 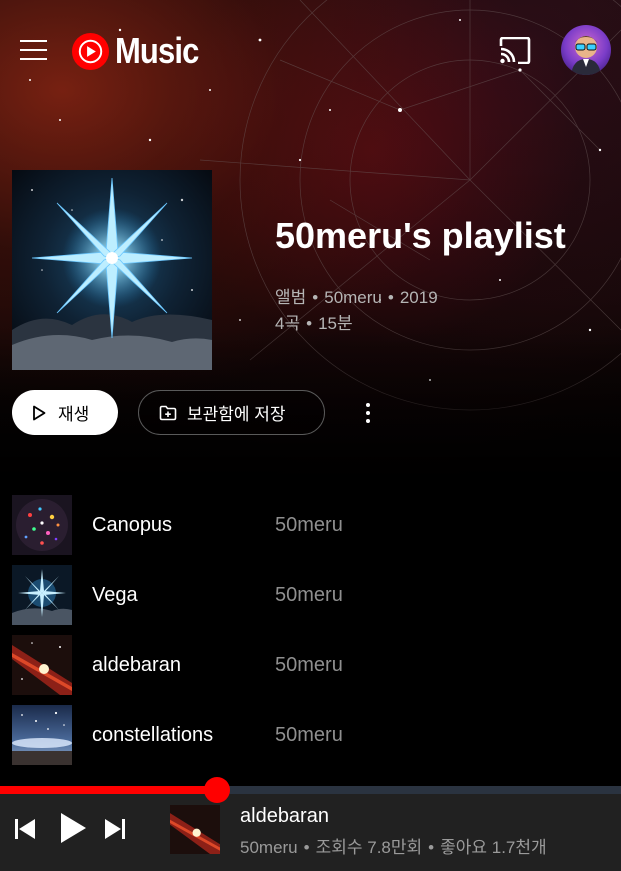 I want to click on avatar-image, so click(x=586, y=50).